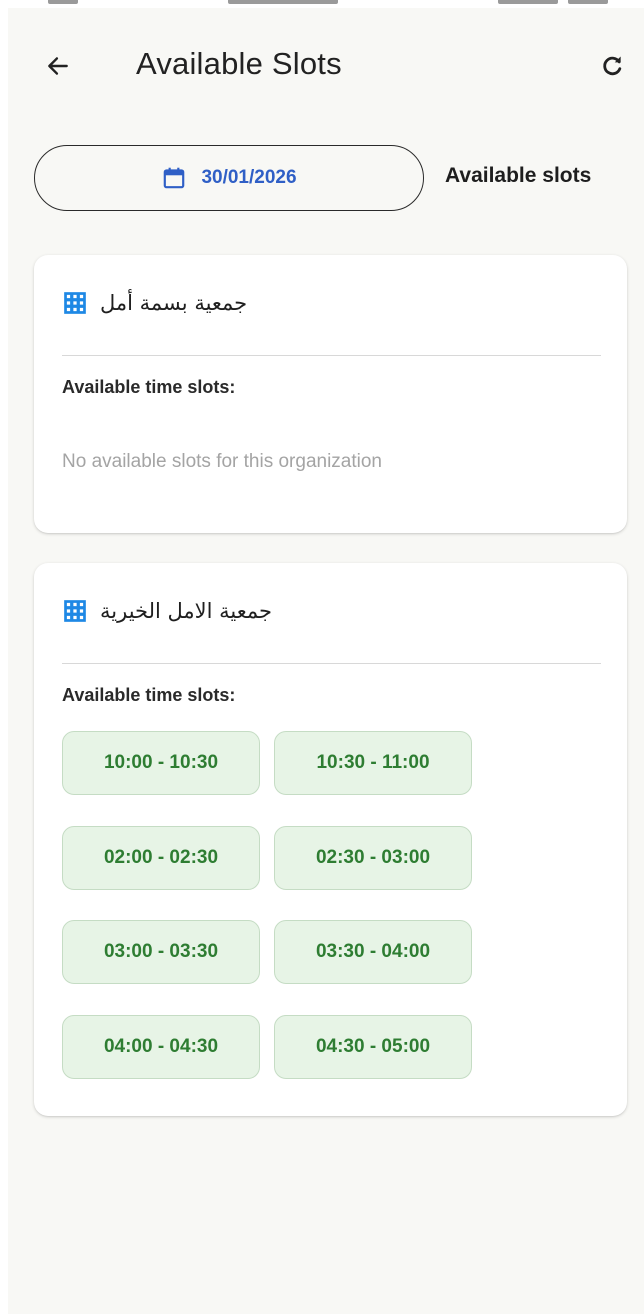 The height and width of the screenshot is (1314, 644). What do you see at coordinates (4, 657) in the screenshot?
I see `frame-edge` at bounding box center [4, 657].